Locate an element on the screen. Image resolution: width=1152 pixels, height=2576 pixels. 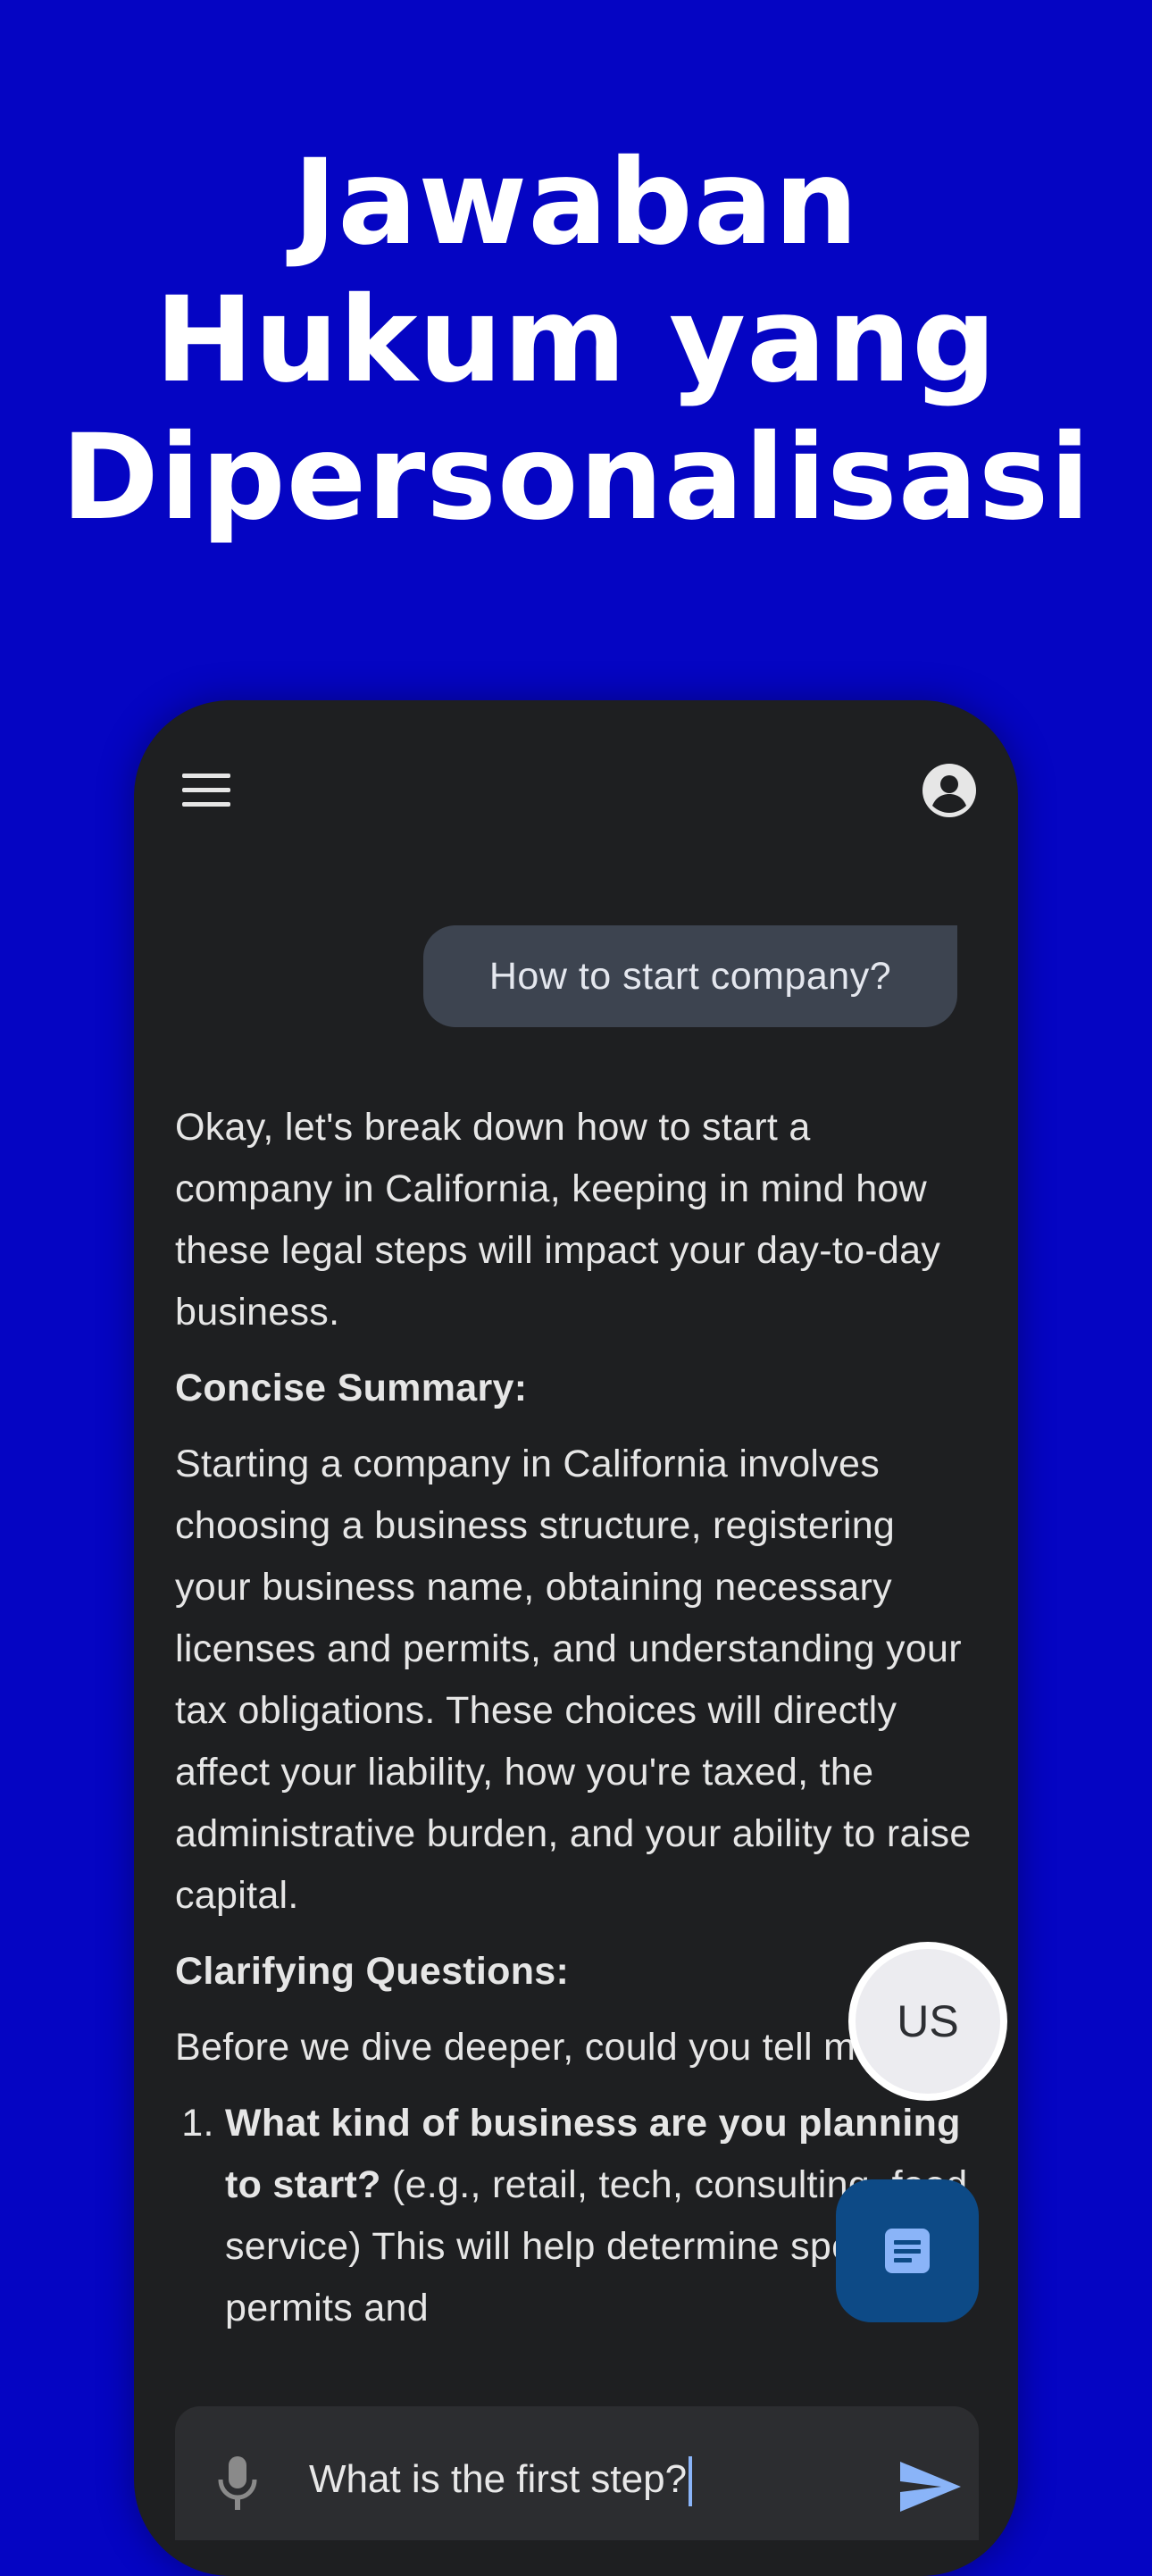
region-label: US is located at coordinates (928, 2021).